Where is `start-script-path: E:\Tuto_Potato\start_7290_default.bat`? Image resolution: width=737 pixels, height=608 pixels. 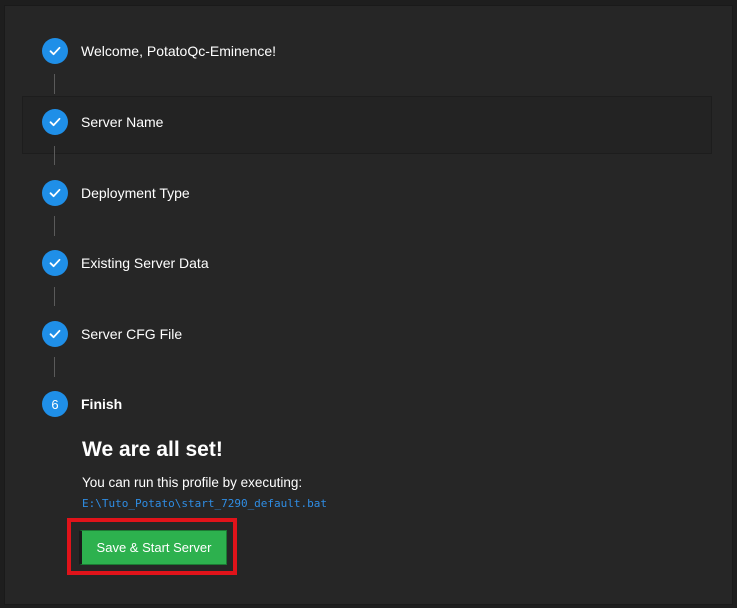 start-script-path: E:\Tuto_Potato\start_7290_default.bat is located at coordinates (205, 503).